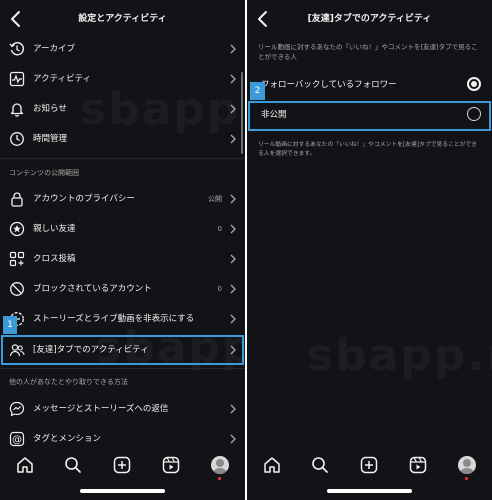 Image resolution: width=492 pixels, height=500 pixels. What do you see at coordinates (122, 259) in the screenshot?
I see `menu-item-cross-posting: クロス投稿` at bounding box center [122, 259].